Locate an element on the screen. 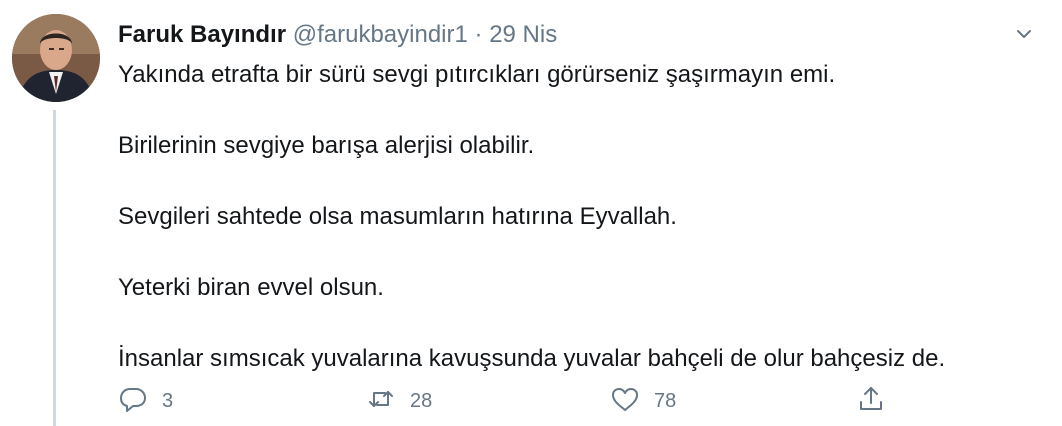 This screenshot has width=1062, height=426. share-button is located at coordinates (871, 401).